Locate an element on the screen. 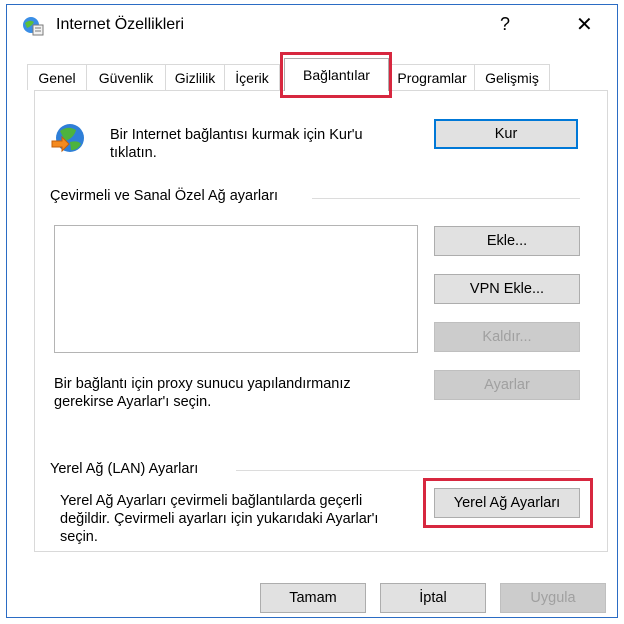 This screenshot has width=624, height=624. setup-text-line2: tıklatın. is located at coordinates (133, 153).